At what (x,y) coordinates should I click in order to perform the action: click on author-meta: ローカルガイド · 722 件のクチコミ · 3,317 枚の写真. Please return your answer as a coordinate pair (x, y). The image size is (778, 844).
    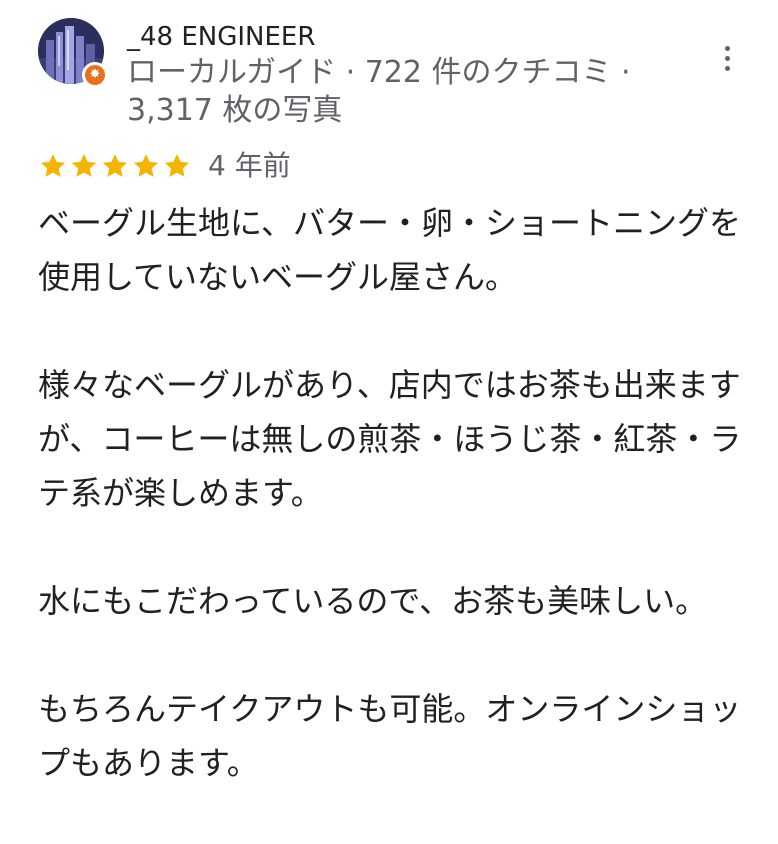
    Looking at the image, I should click on (417, 92).